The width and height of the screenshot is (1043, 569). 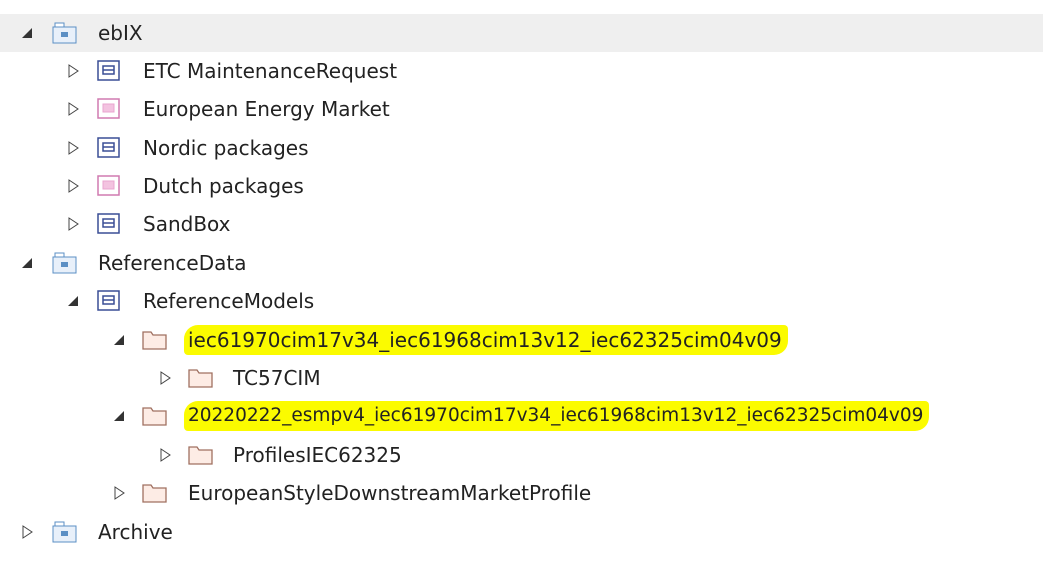 What do you see at coordinates (521, 109) in the screenshot?
I see `tree-item-european-energy-market: European Energy Market` at bounding box center [521, 109].